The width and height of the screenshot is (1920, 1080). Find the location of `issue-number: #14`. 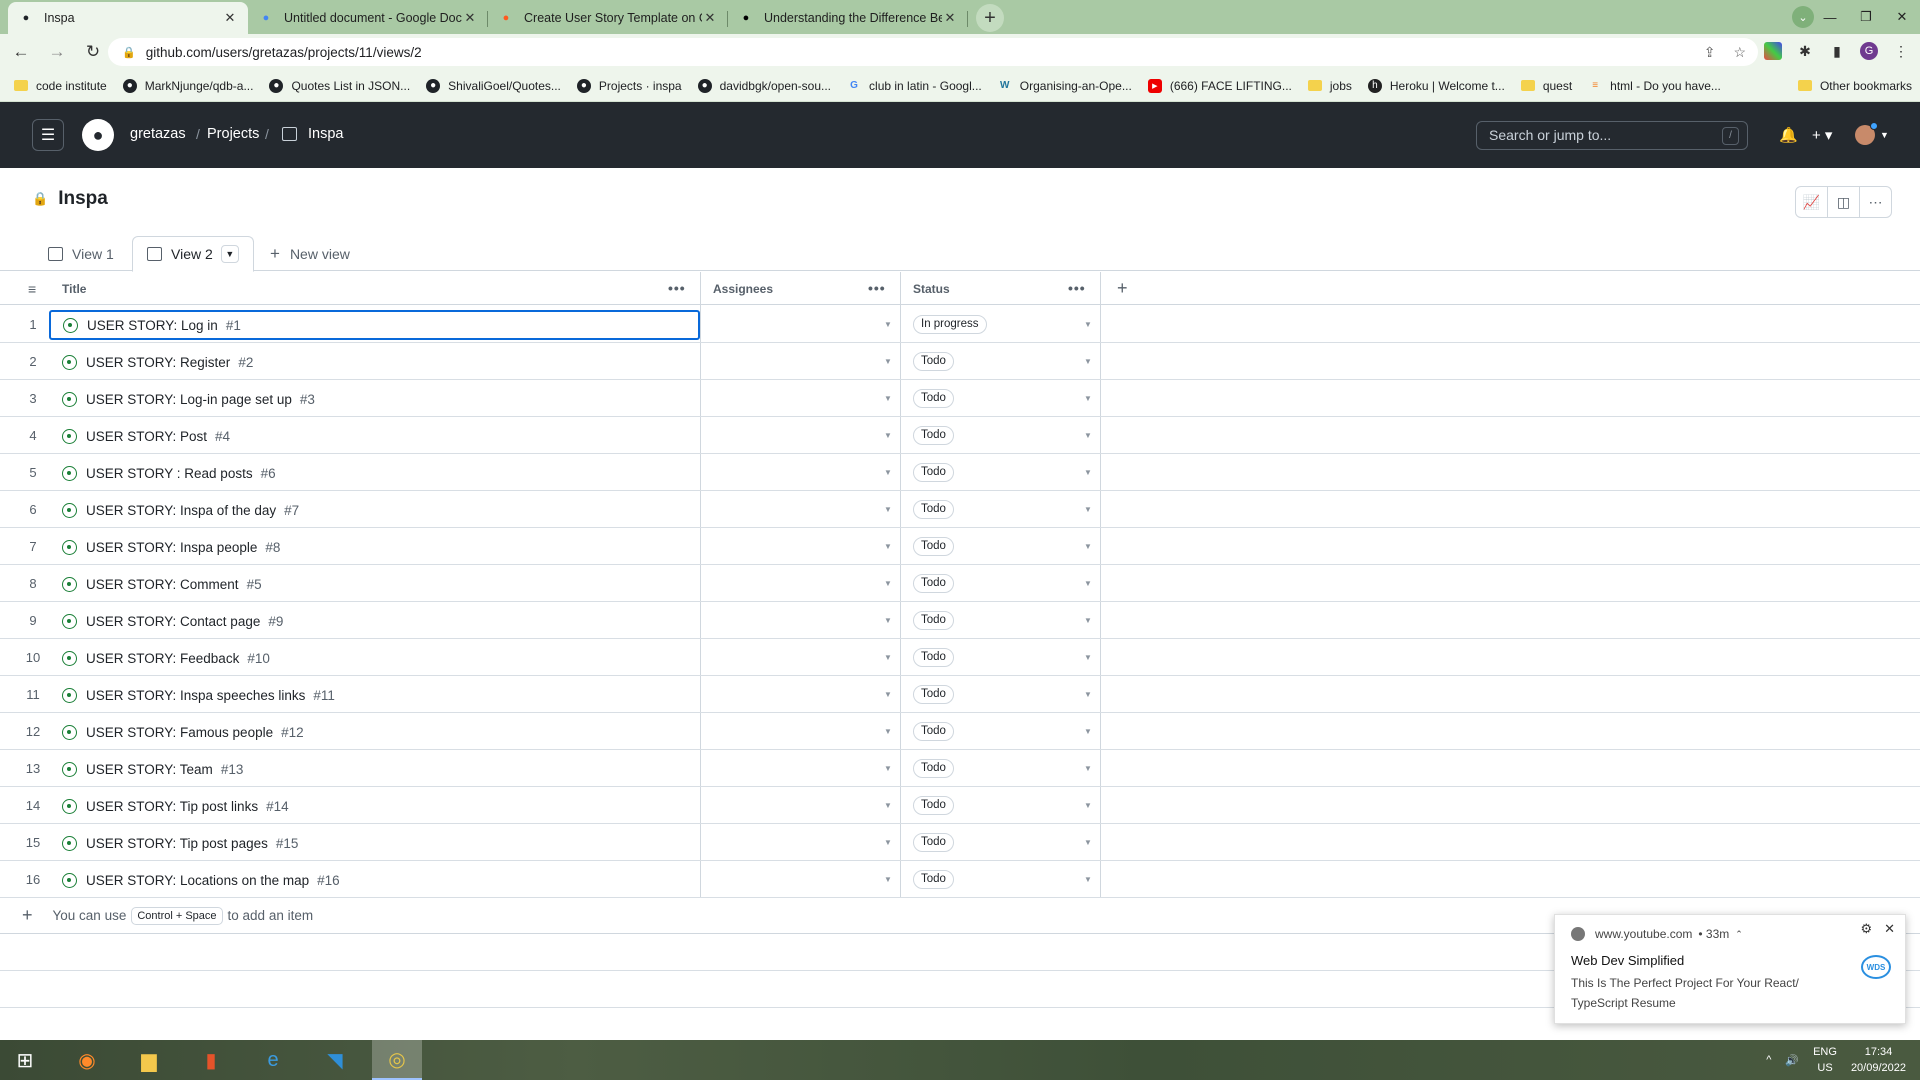

issue-number: #14 is located at coordinates (277, 806).